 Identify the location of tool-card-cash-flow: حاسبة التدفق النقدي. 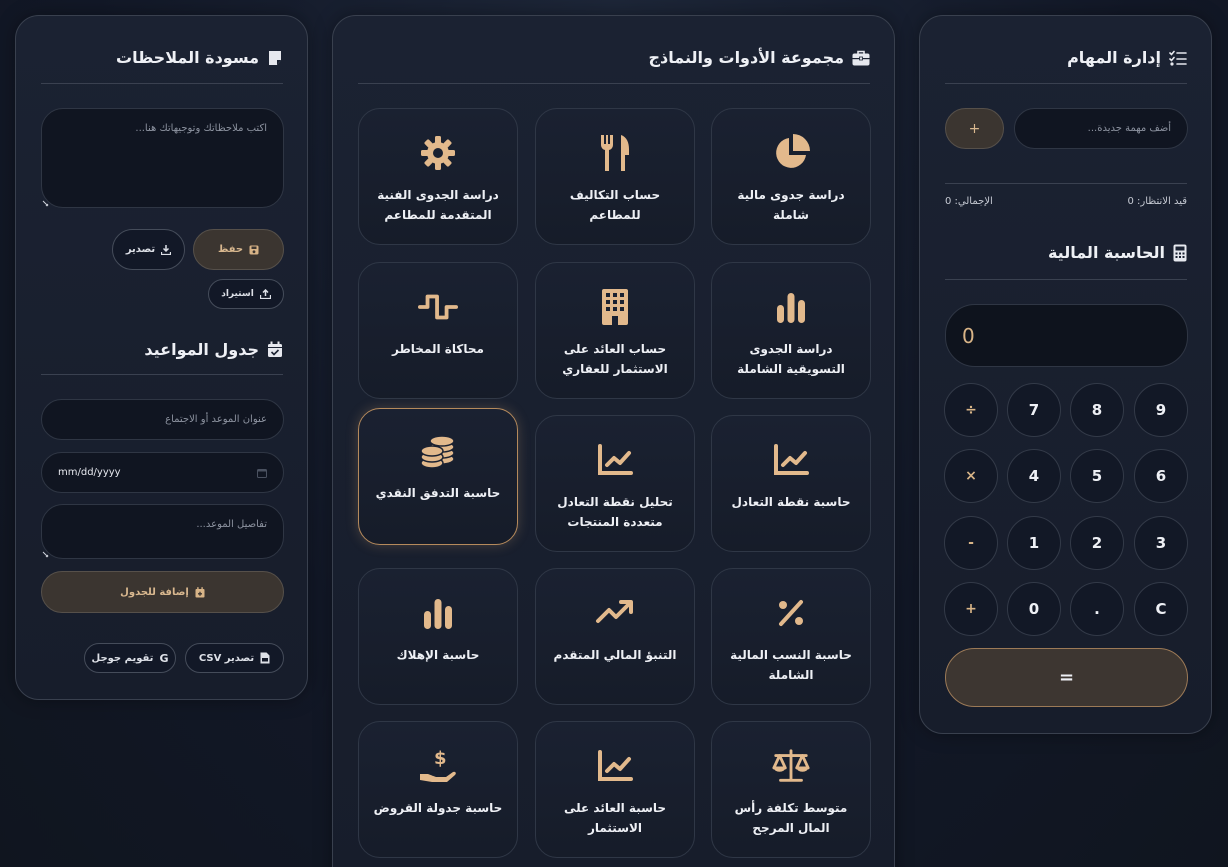
(438, 476).